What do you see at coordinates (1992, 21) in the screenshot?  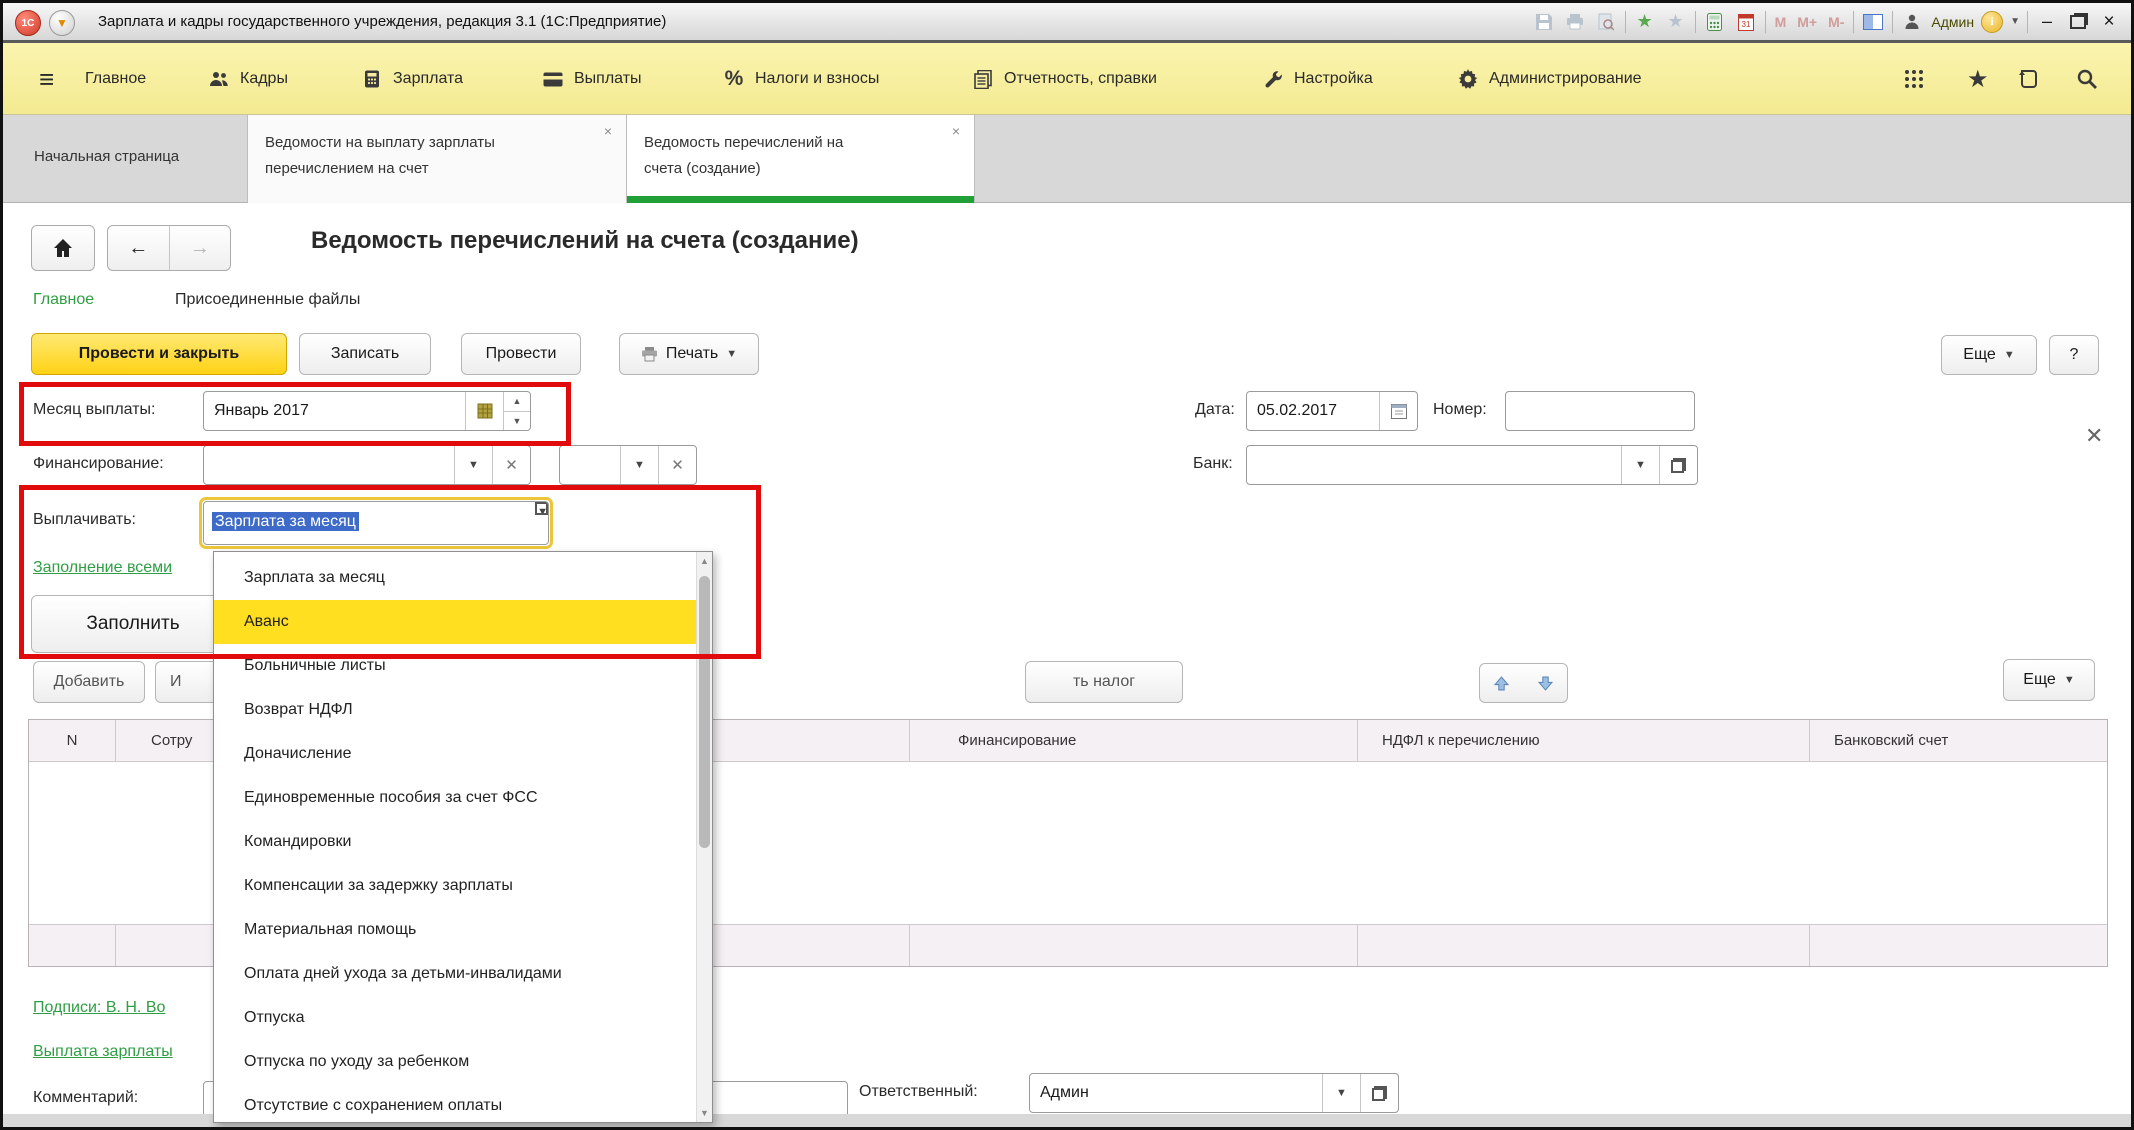 I see `info-icon: i` at bounding box center [1992, 21].